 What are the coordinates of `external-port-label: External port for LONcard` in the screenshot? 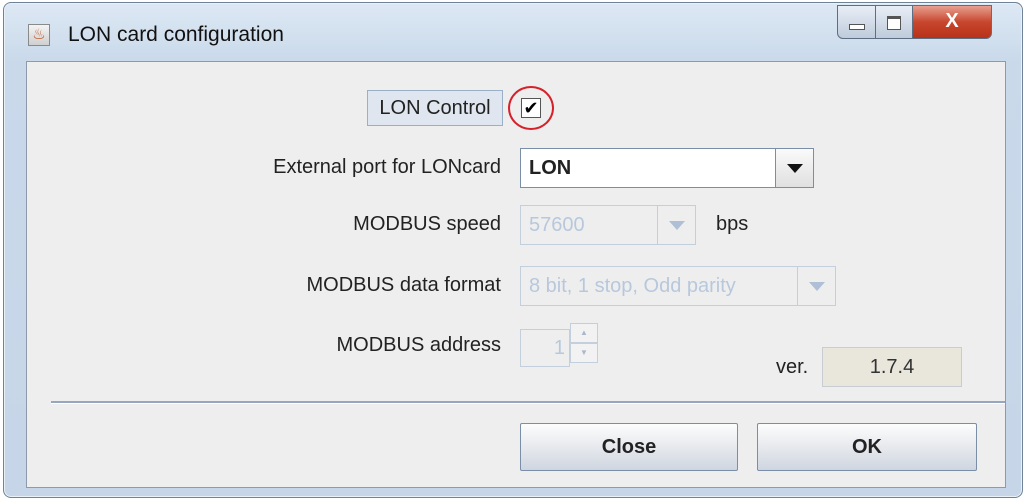 It's located at (387, 167).